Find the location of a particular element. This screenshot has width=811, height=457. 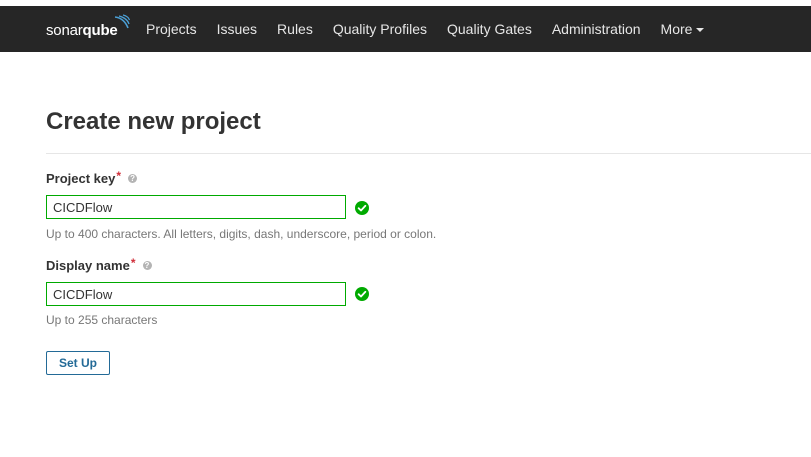

nav-more-menu: More is located at coordinates (683, 29).